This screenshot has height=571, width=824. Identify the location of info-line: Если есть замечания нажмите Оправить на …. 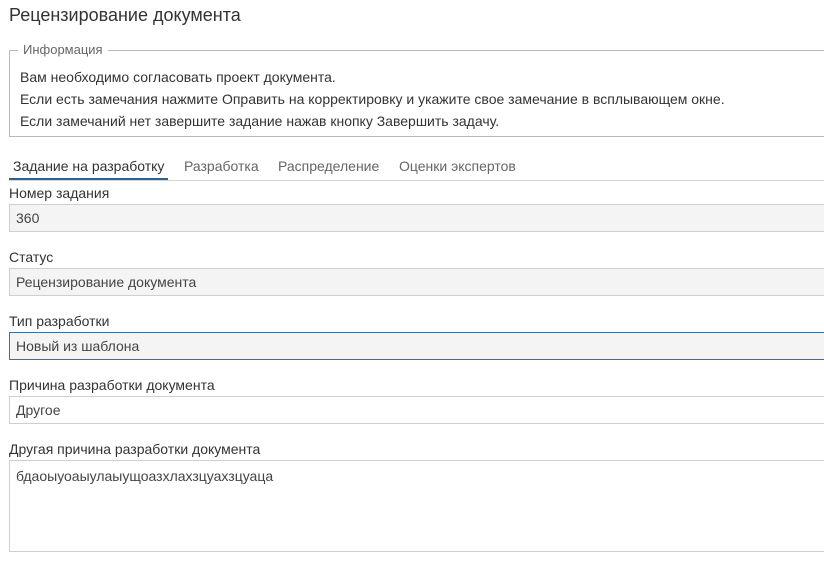
(372, 99).